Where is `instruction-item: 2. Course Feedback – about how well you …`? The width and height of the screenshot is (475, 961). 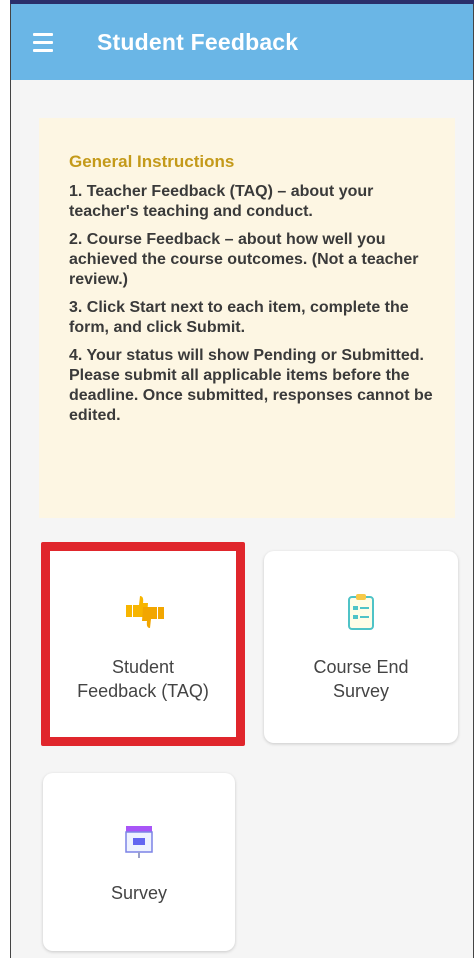 instruction-item: 2. Course Feedback – about how well you … is located at coordinates (244, 259).